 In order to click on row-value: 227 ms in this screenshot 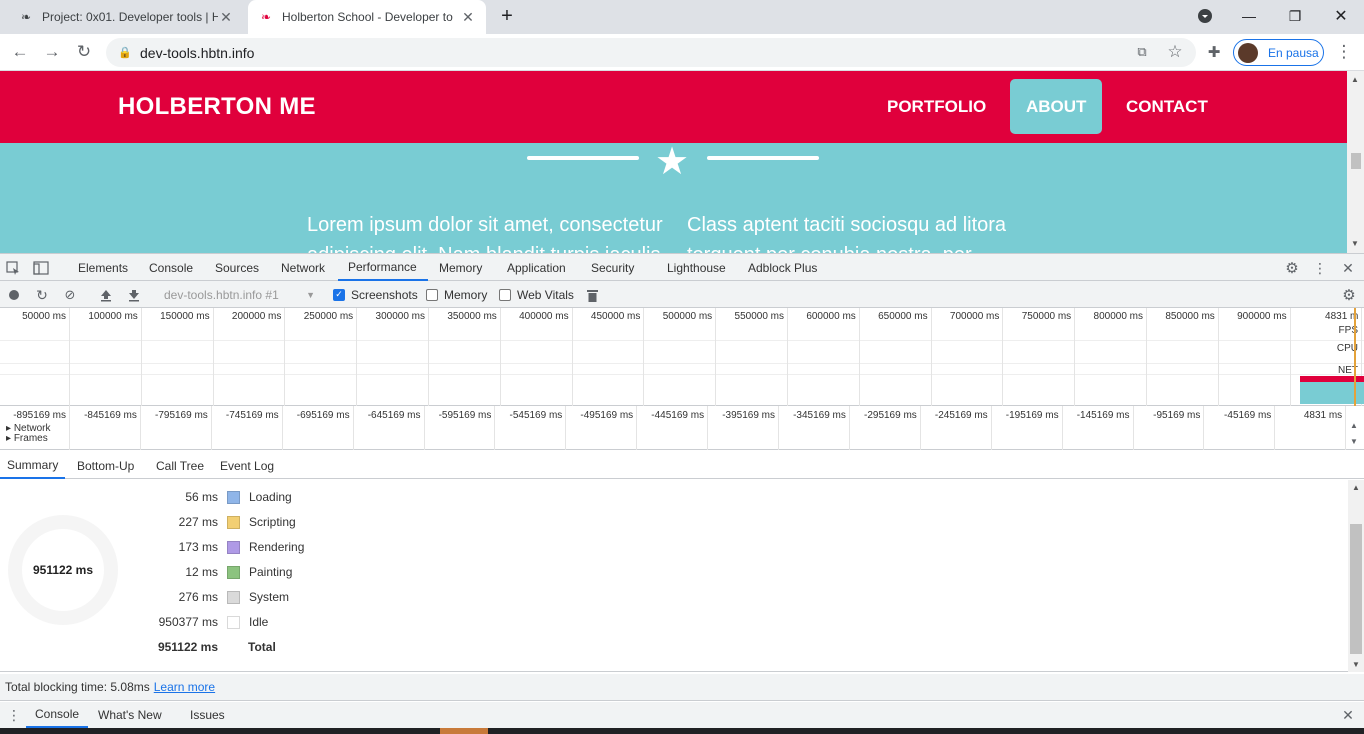, I will do `click(198, 522)`.